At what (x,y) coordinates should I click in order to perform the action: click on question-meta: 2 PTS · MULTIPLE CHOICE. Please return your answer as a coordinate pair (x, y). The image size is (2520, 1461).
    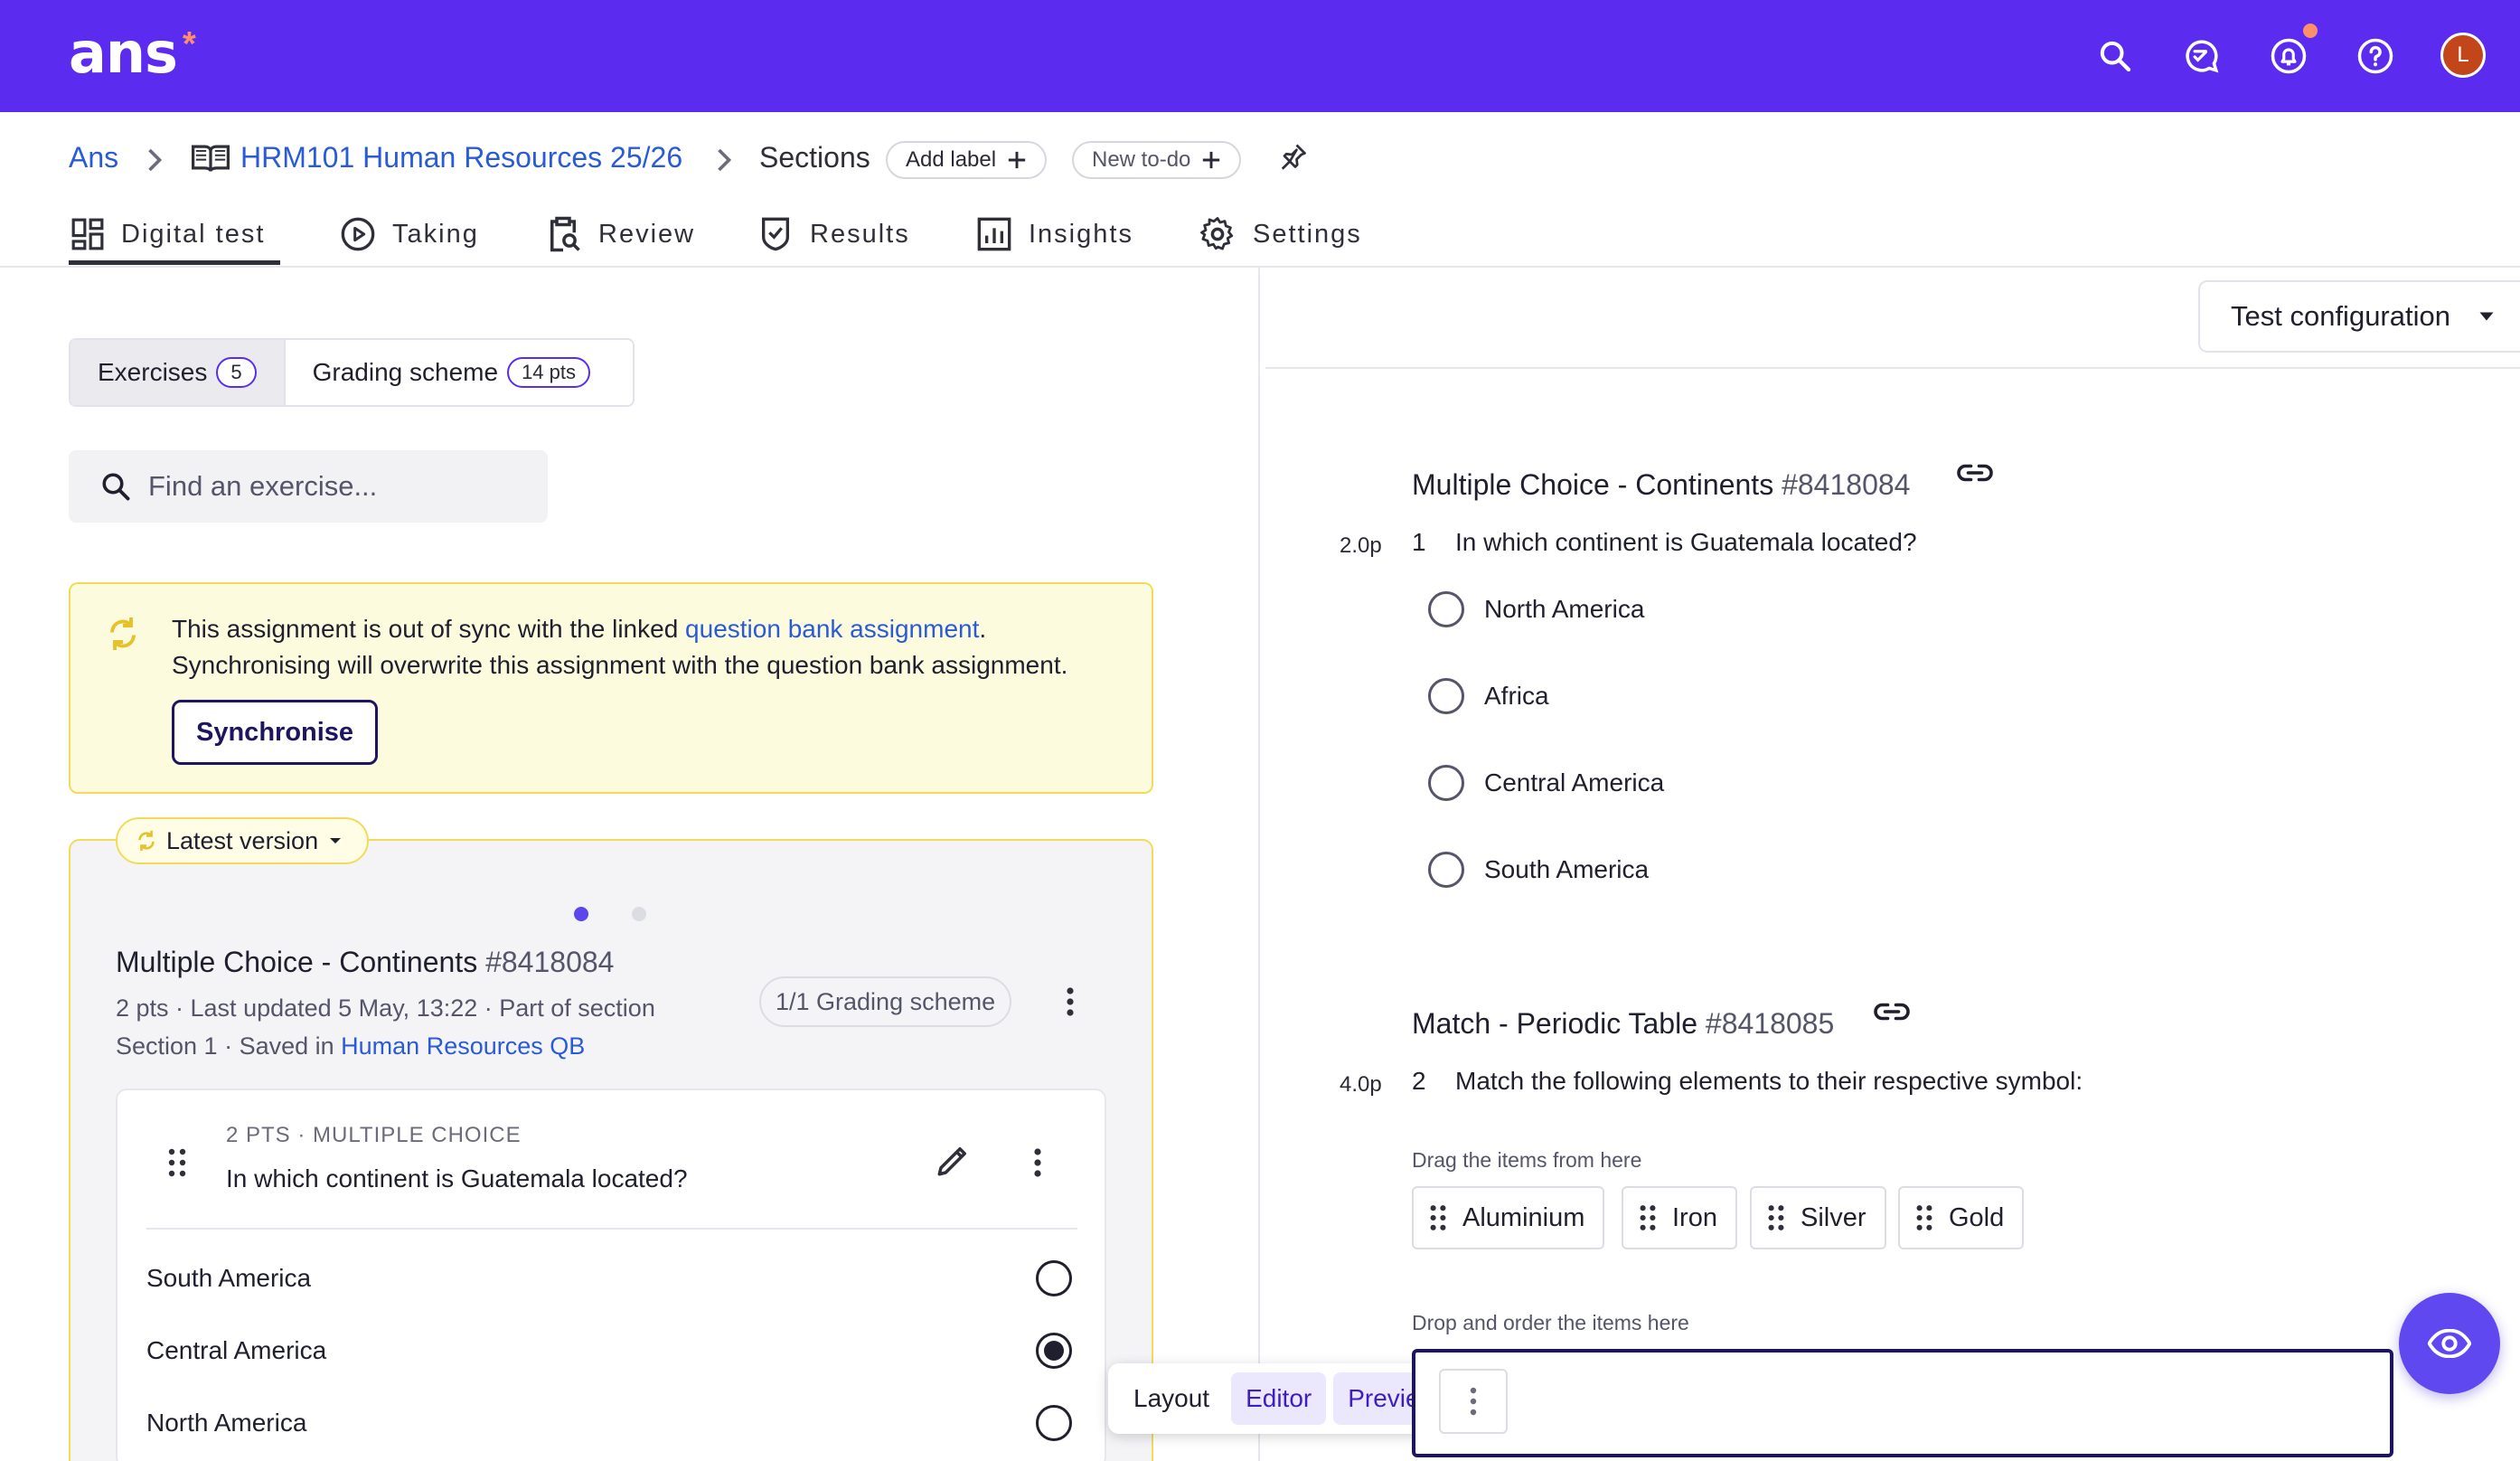
    Looking at the image, I should click on (374, 1135).